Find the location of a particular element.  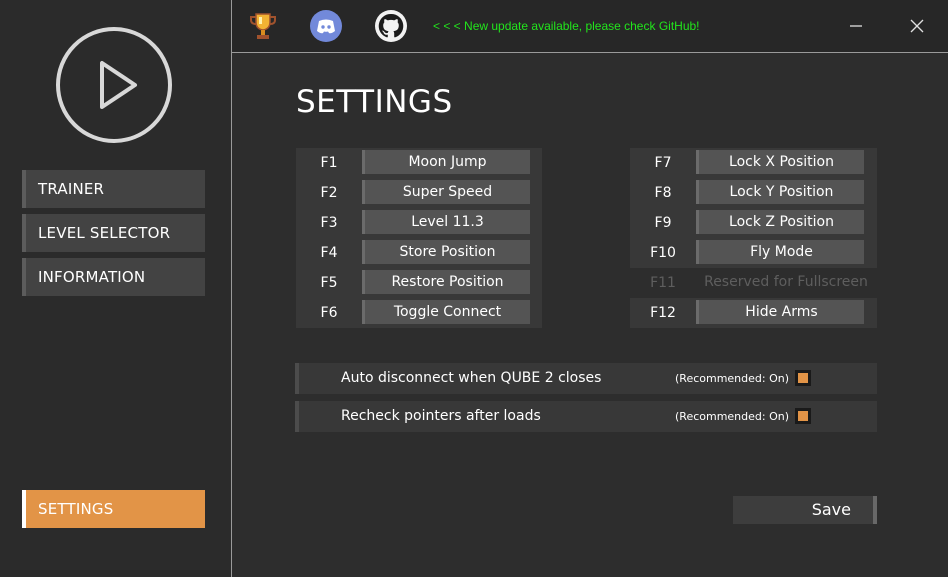

hotkey-row-f11: F11 Reserved for Fullscreen is located at coordinates (753, 283).